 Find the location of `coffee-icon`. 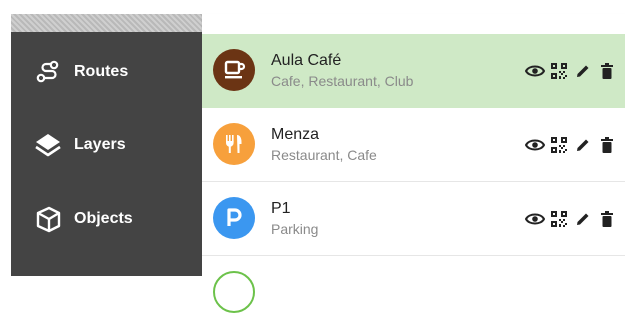

coffee-icon is located at coordinates (234, 70).